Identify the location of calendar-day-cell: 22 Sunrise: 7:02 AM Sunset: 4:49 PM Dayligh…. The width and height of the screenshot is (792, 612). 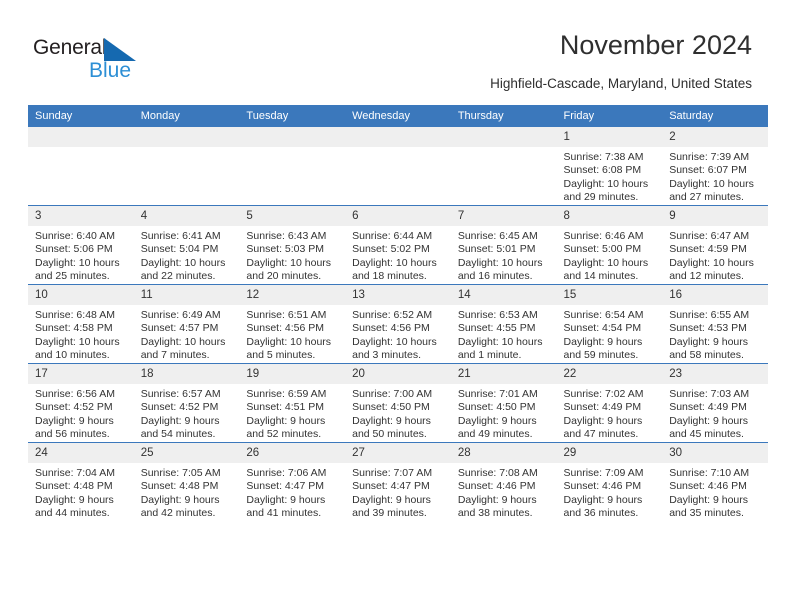
(609, 403).